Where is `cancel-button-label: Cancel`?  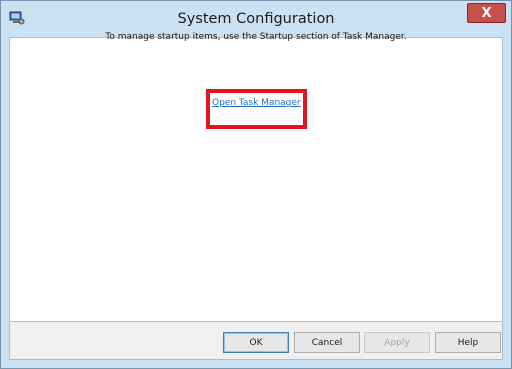
cancel-button-label: Cancel is located at coordinates (327, 342).